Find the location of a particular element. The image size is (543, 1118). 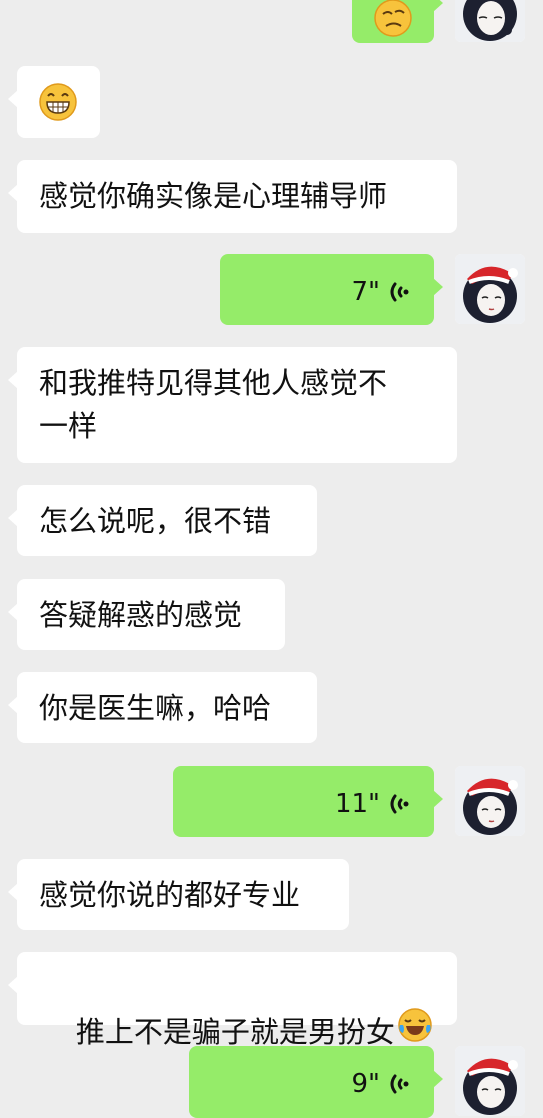

message-sent-voice: 11" is located at coordinates (308, 801).